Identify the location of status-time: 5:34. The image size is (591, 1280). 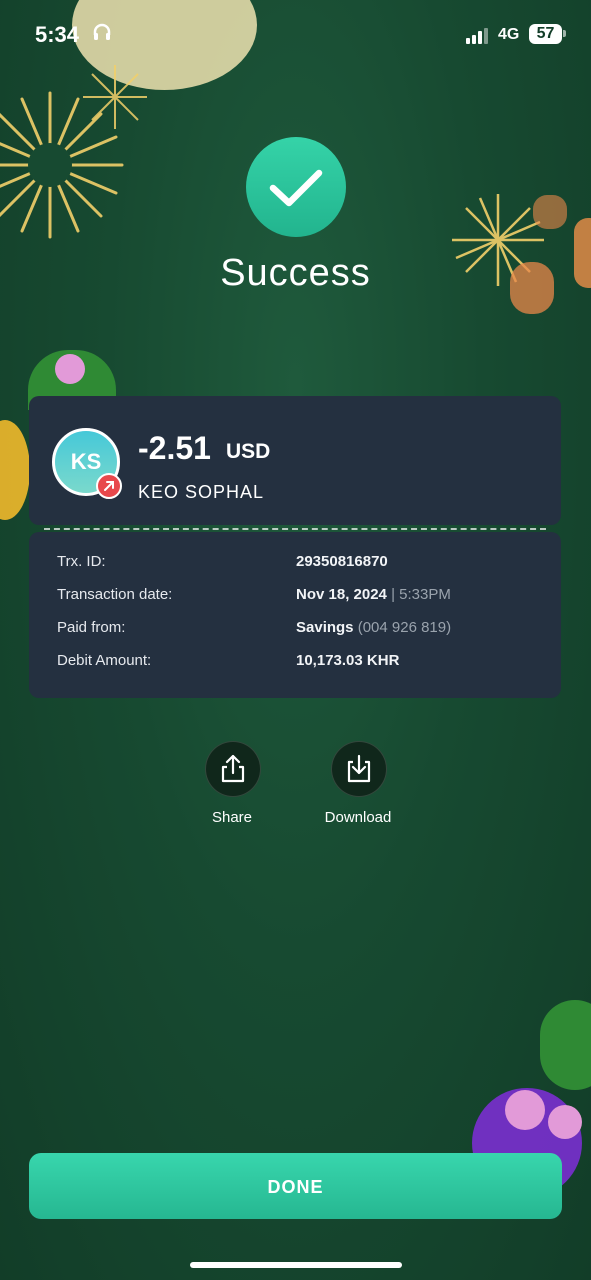
(57, 34).